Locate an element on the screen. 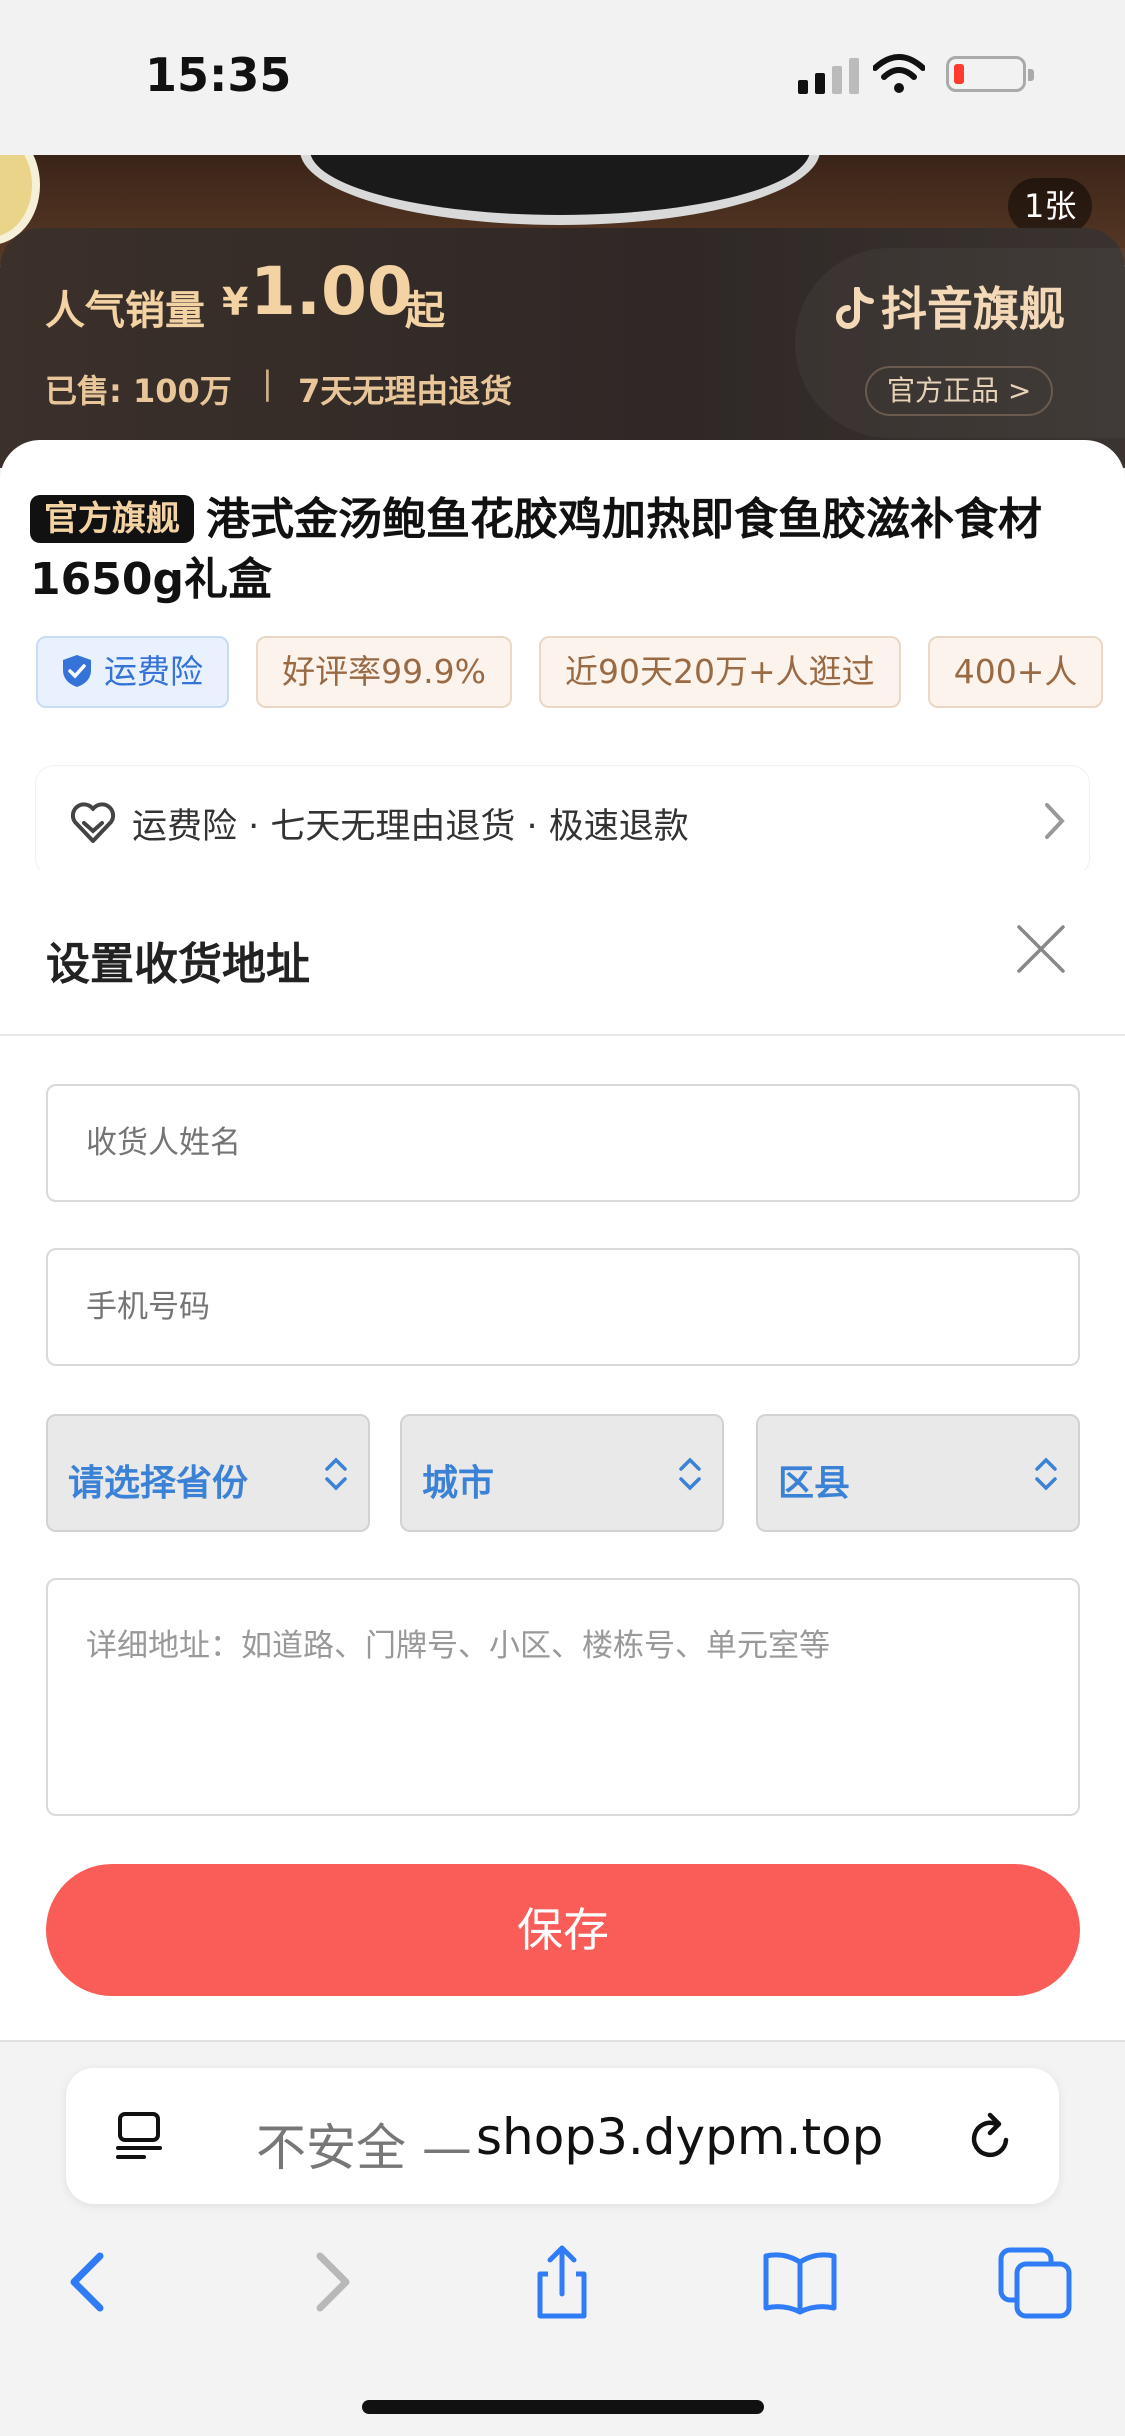 This screenshot has width=1125, height=2436. district-value: 区县 is located at coordinates (814, 1483).